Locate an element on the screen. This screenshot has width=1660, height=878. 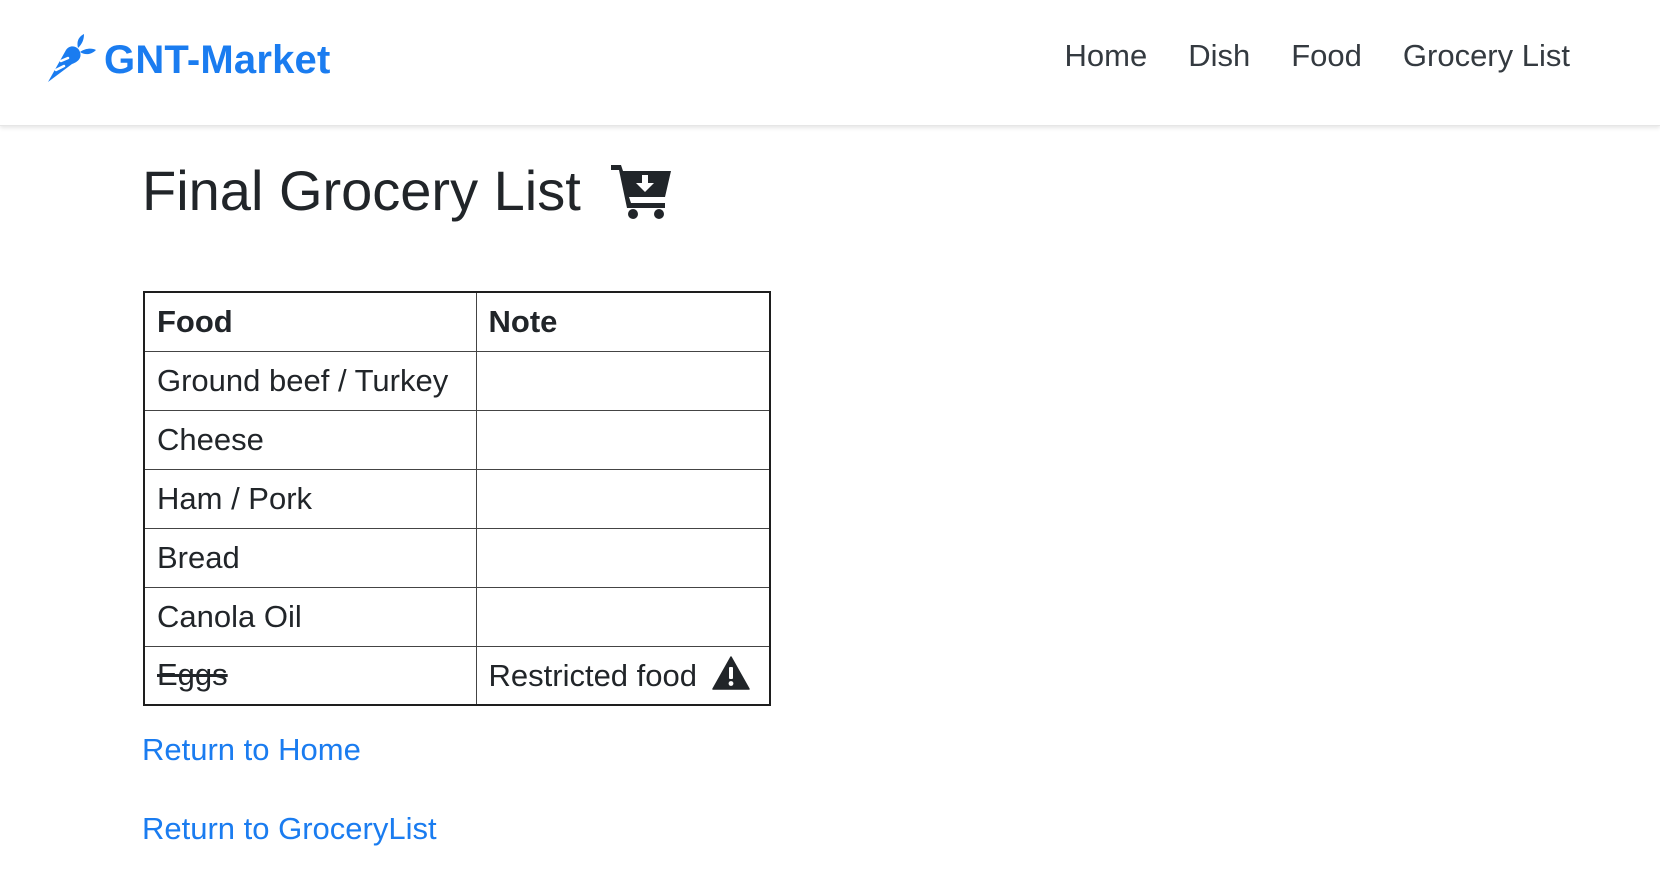
food-cell: Eggs is located at coordinates (310, 675).